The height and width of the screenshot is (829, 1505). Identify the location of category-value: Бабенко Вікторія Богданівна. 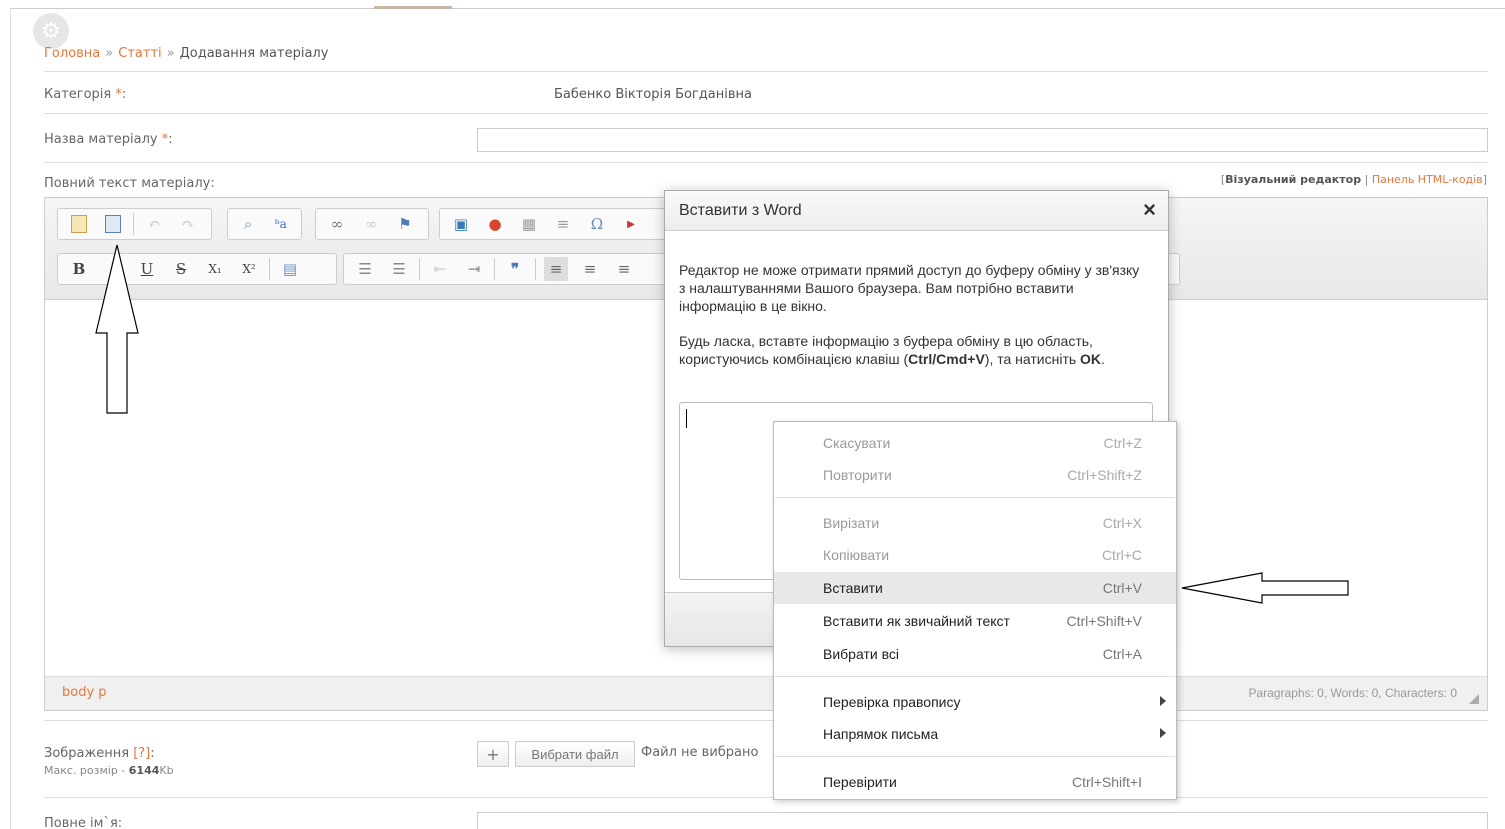
(653, 94).